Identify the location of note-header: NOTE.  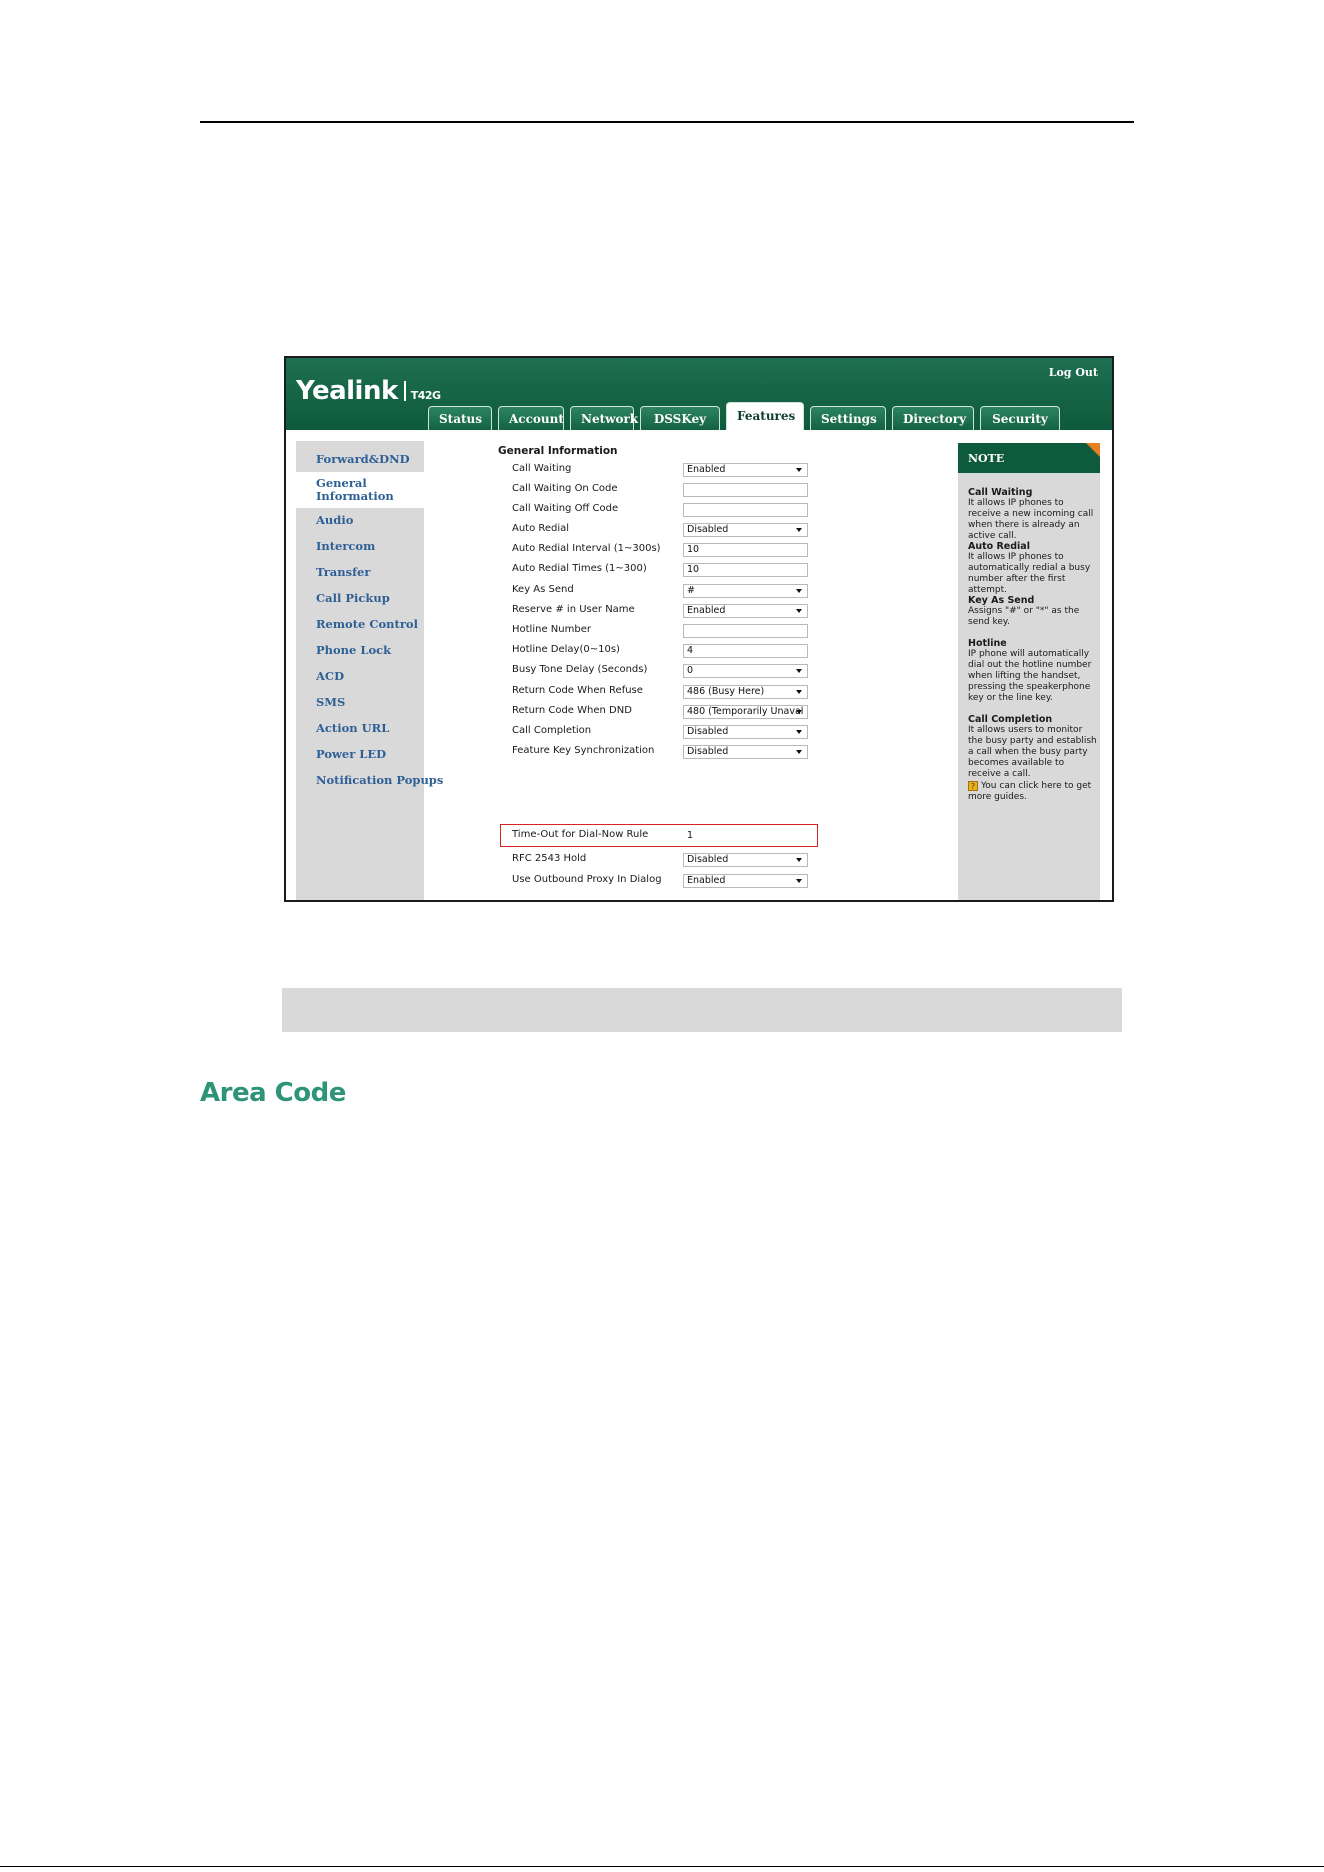
(1029, 458).